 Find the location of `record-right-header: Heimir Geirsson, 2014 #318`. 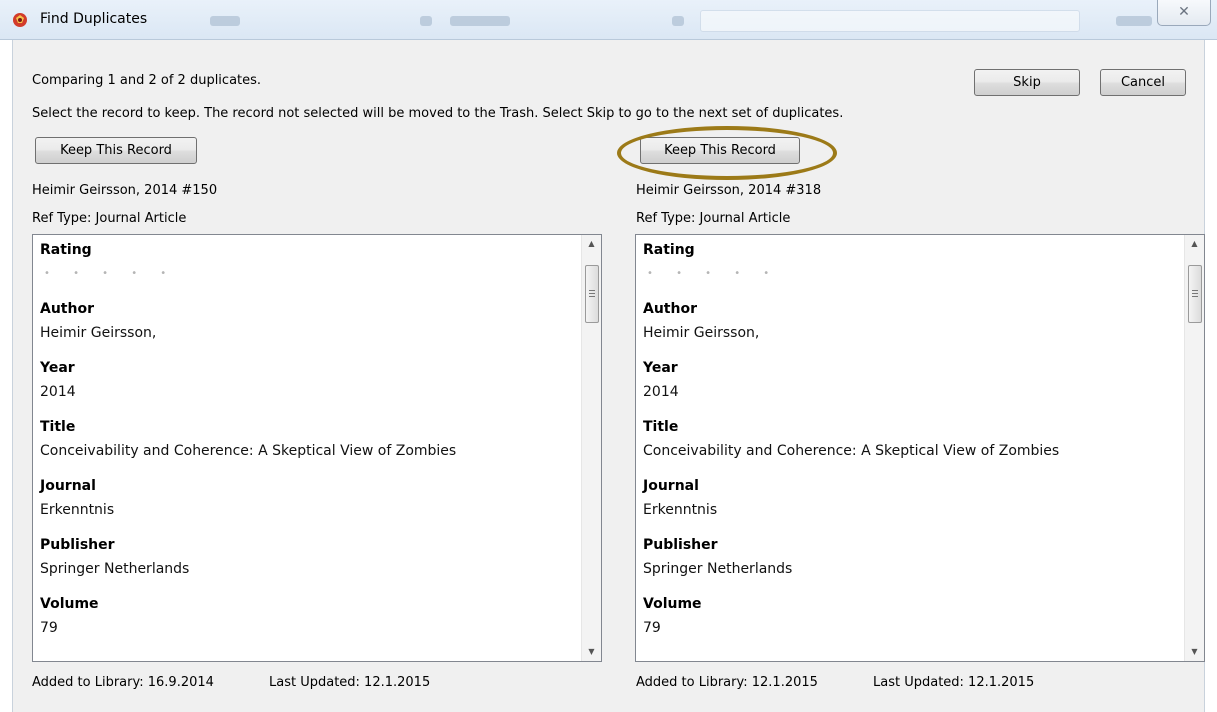

record-right-header: Heimir Geirsson, 2014 #318 is located at coordinates (729, 190).